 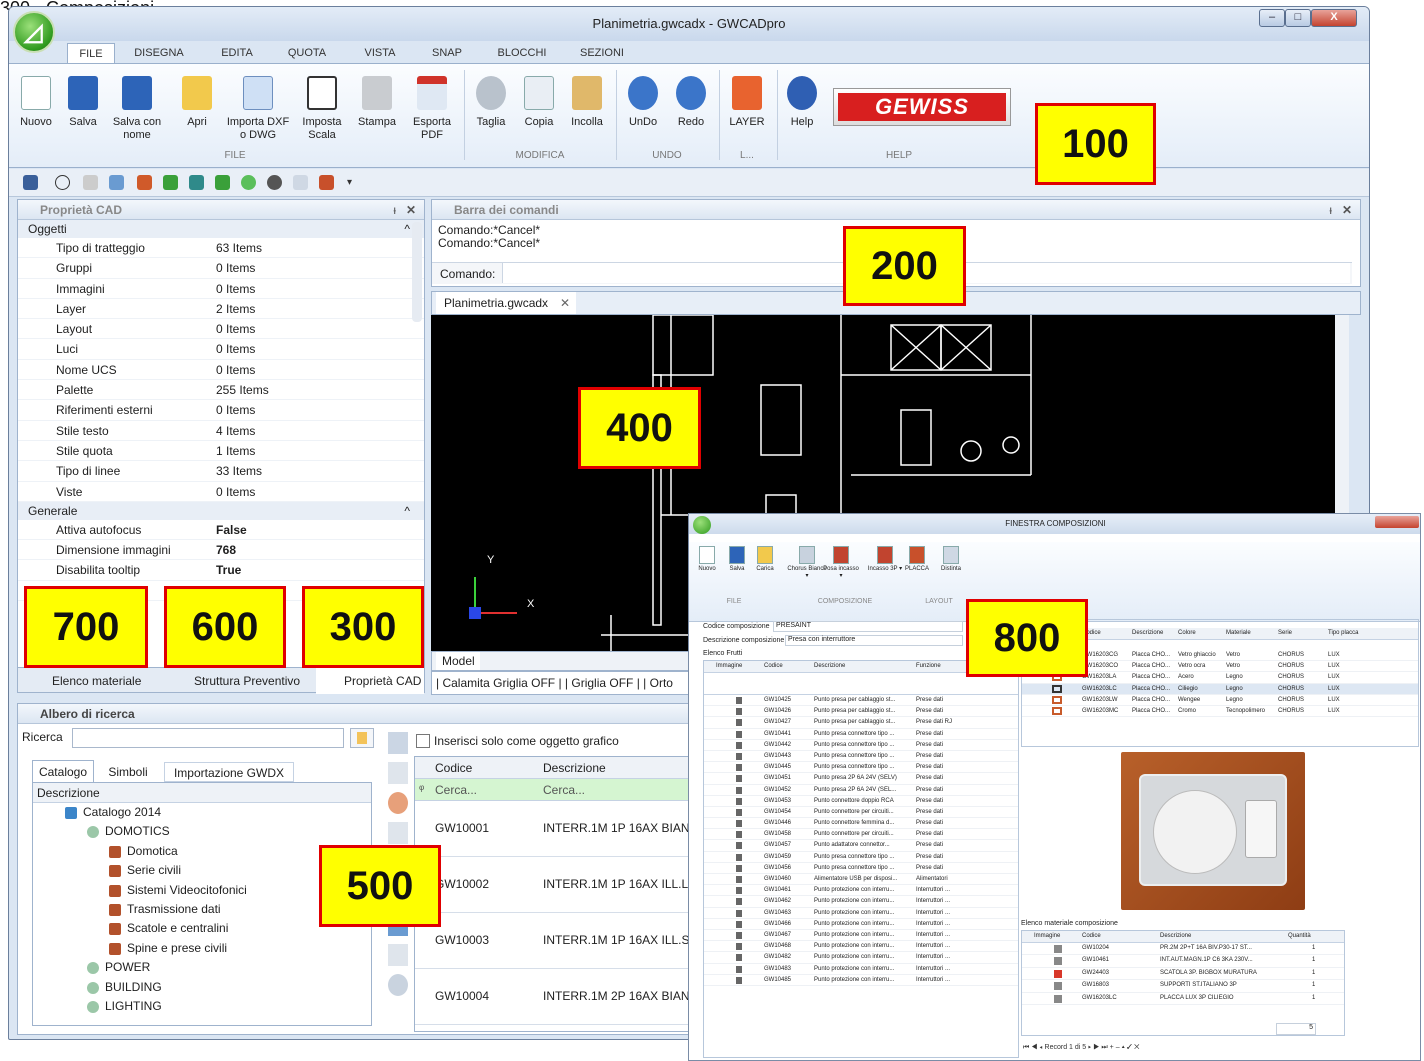 I want to click on property-row: Layout 0 Items, so click(x=221, y=329).